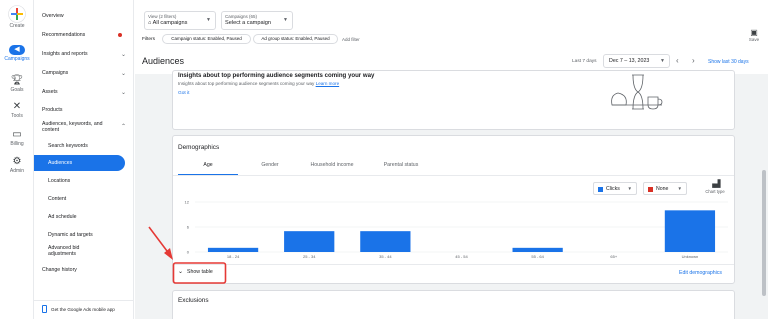  What do you see at coordinates (84, 16) in the screenshot?
I see `nav-overview: Overview` at bounding box center [84, 16].